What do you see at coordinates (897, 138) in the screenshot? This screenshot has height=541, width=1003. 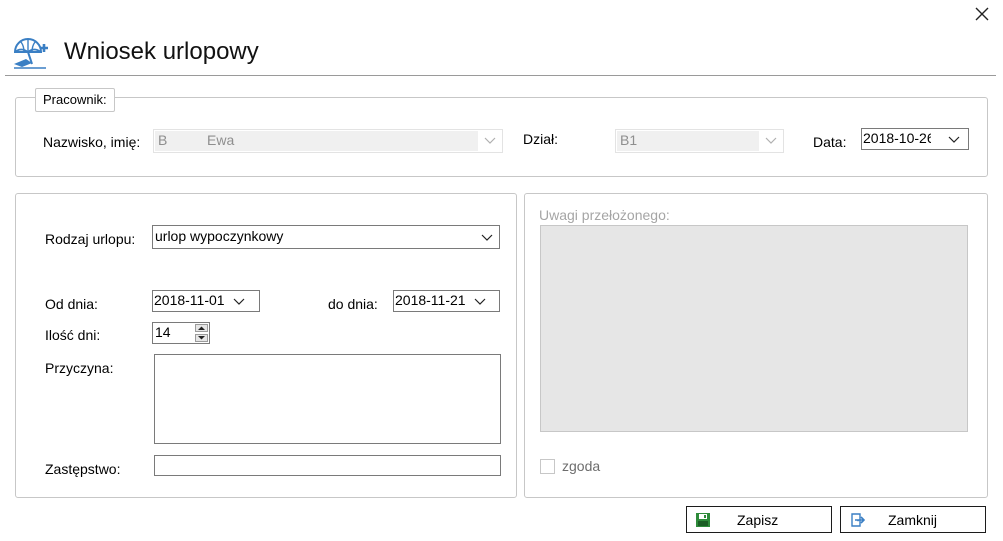 I see `date-value: 2018-10-26` at bounding box center [897, 138].